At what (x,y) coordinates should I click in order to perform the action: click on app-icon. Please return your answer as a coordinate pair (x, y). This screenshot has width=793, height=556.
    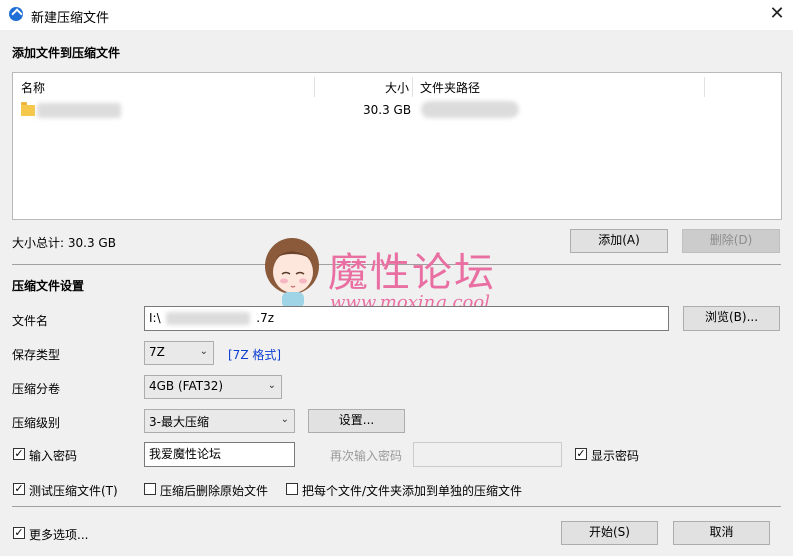
    Looking at the image, I should click on (16, 14).